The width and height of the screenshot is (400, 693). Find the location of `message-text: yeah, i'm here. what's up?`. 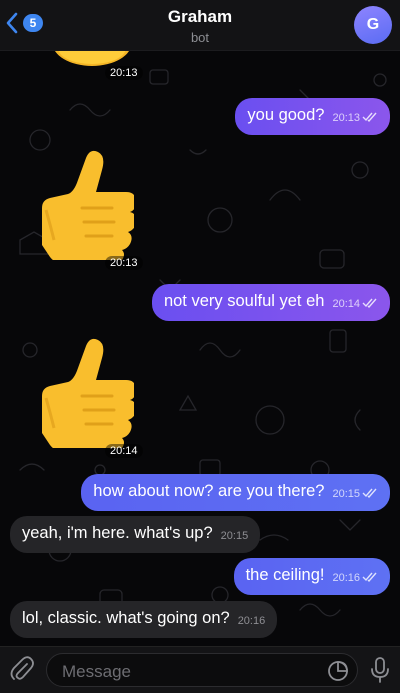

message-text: yeah, i'm here. what's up? is located at coordinates (117, 533).